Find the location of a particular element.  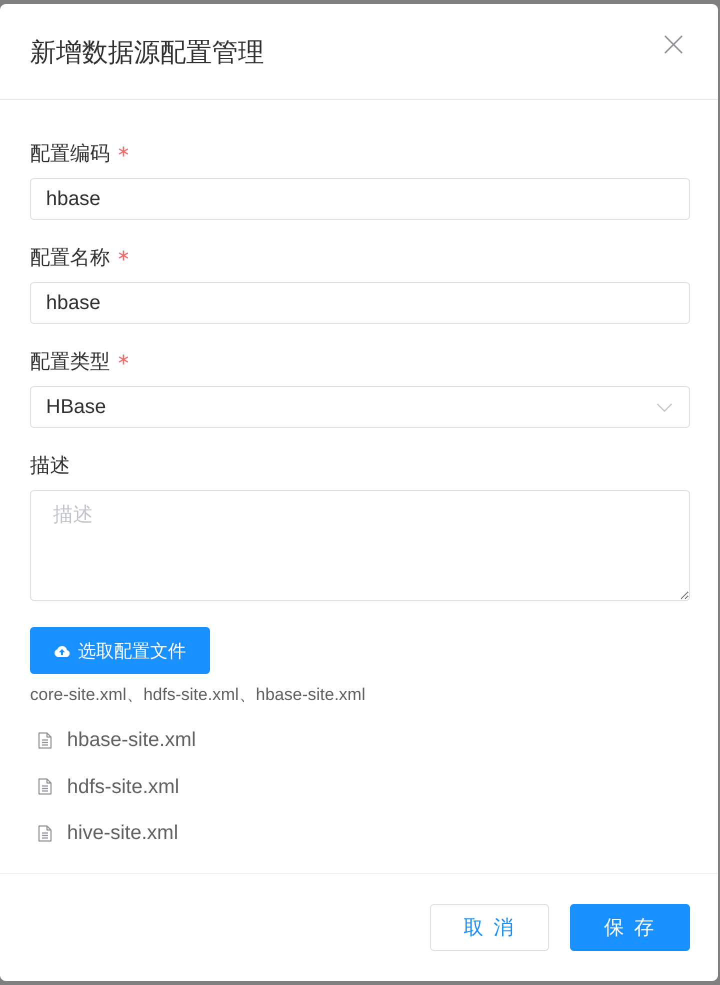

close-icon is located at coordinates (673, 44).